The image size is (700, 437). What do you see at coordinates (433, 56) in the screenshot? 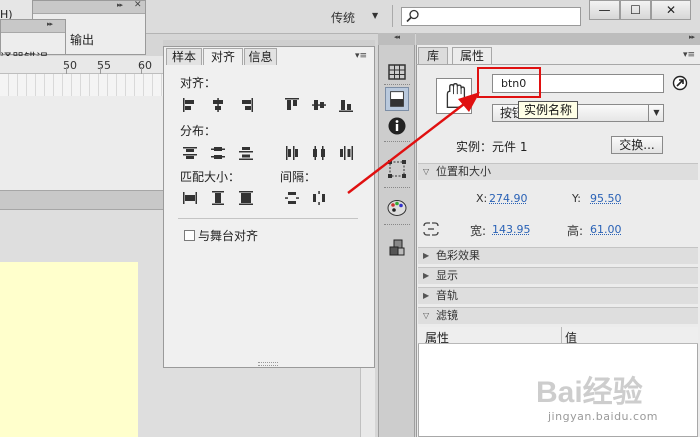
I see `tab-library: 库` at bounding box center [433, 56].